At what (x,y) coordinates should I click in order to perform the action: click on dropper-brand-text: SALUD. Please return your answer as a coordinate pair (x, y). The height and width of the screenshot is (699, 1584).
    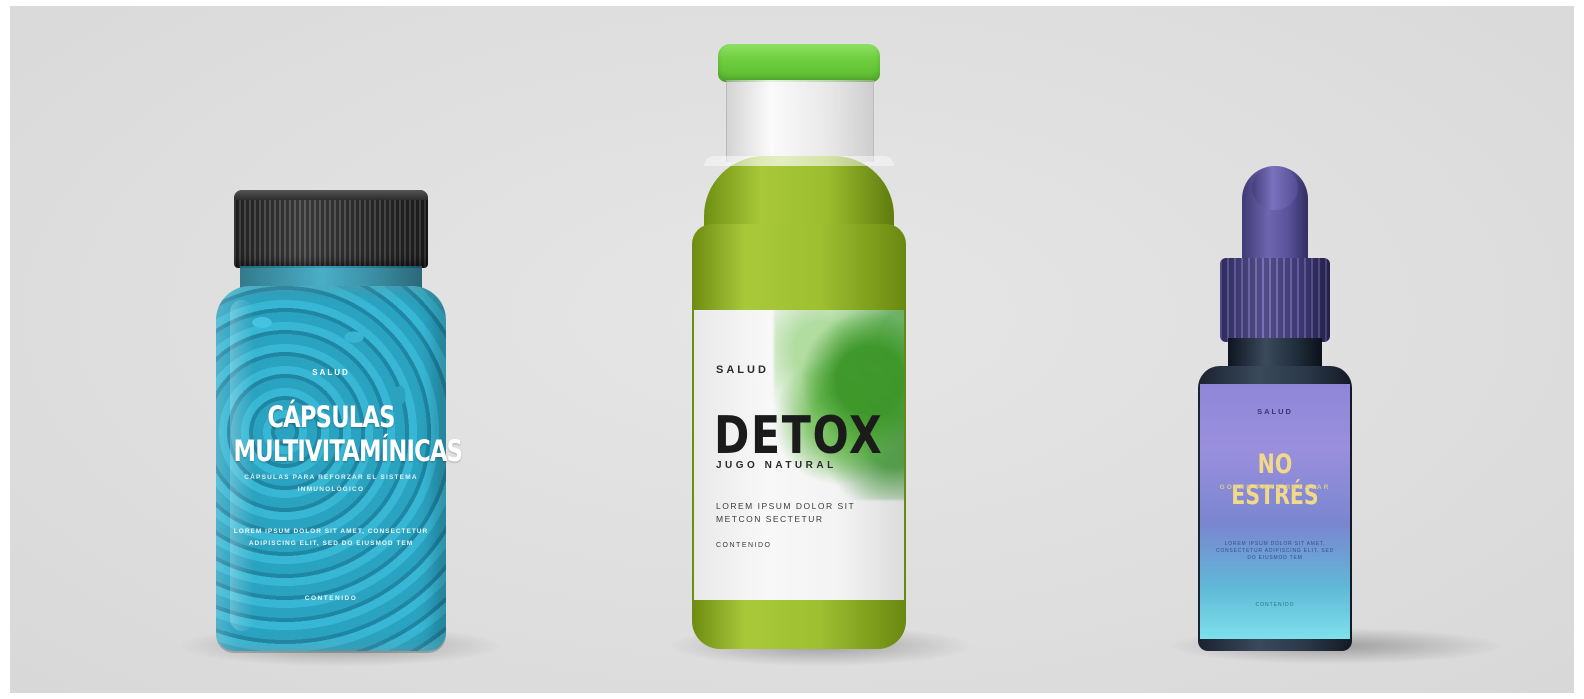
    Looking at the image, I should click on (1275, 411).